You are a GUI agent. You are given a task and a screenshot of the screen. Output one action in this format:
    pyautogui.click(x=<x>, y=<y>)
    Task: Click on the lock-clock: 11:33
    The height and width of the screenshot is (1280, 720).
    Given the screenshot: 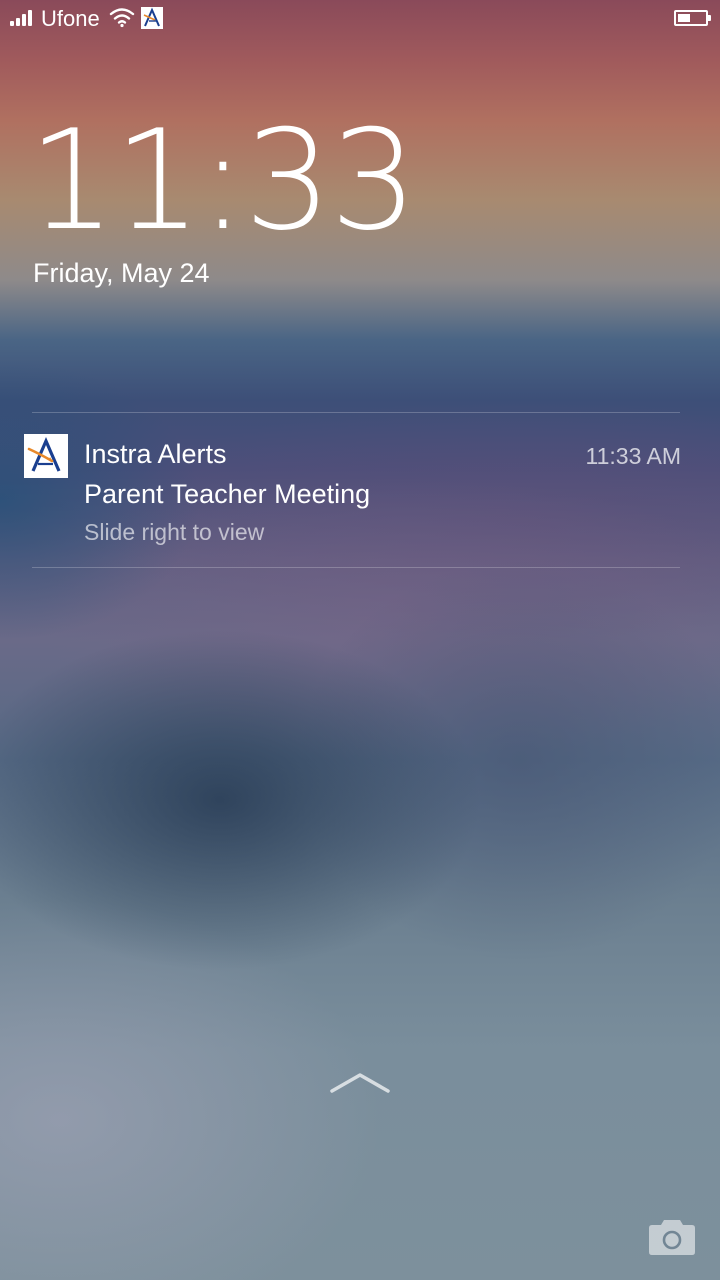 What is the action you would take?
    pyautogui.click(x=223, y=180)
    